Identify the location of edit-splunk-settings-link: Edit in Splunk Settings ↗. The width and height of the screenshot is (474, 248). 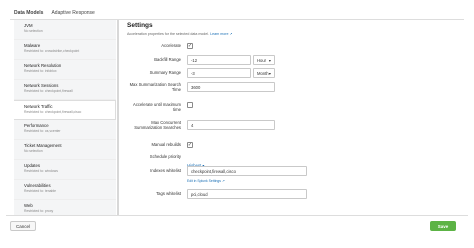
(247, 181).